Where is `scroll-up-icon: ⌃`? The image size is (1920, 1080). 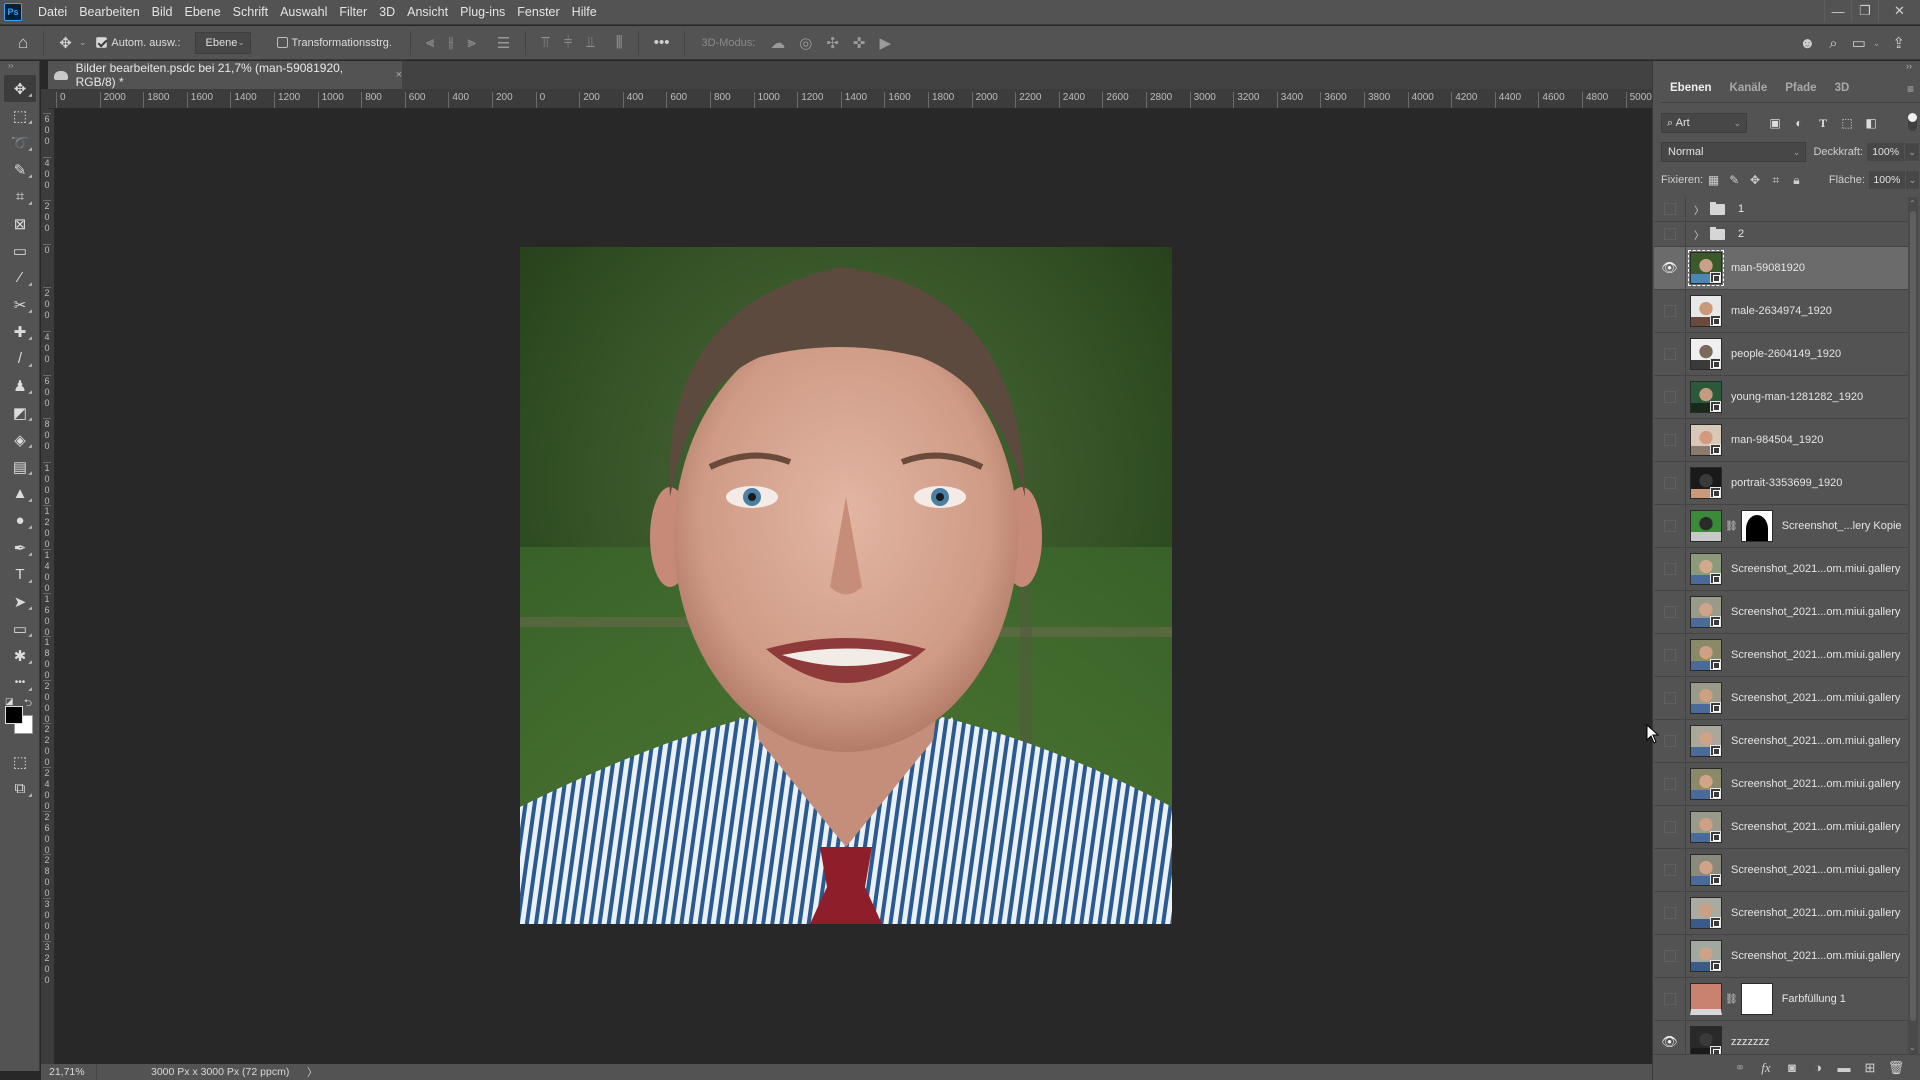
scroll-up-icon: ⌃ is located at coordinates (1912, 203).